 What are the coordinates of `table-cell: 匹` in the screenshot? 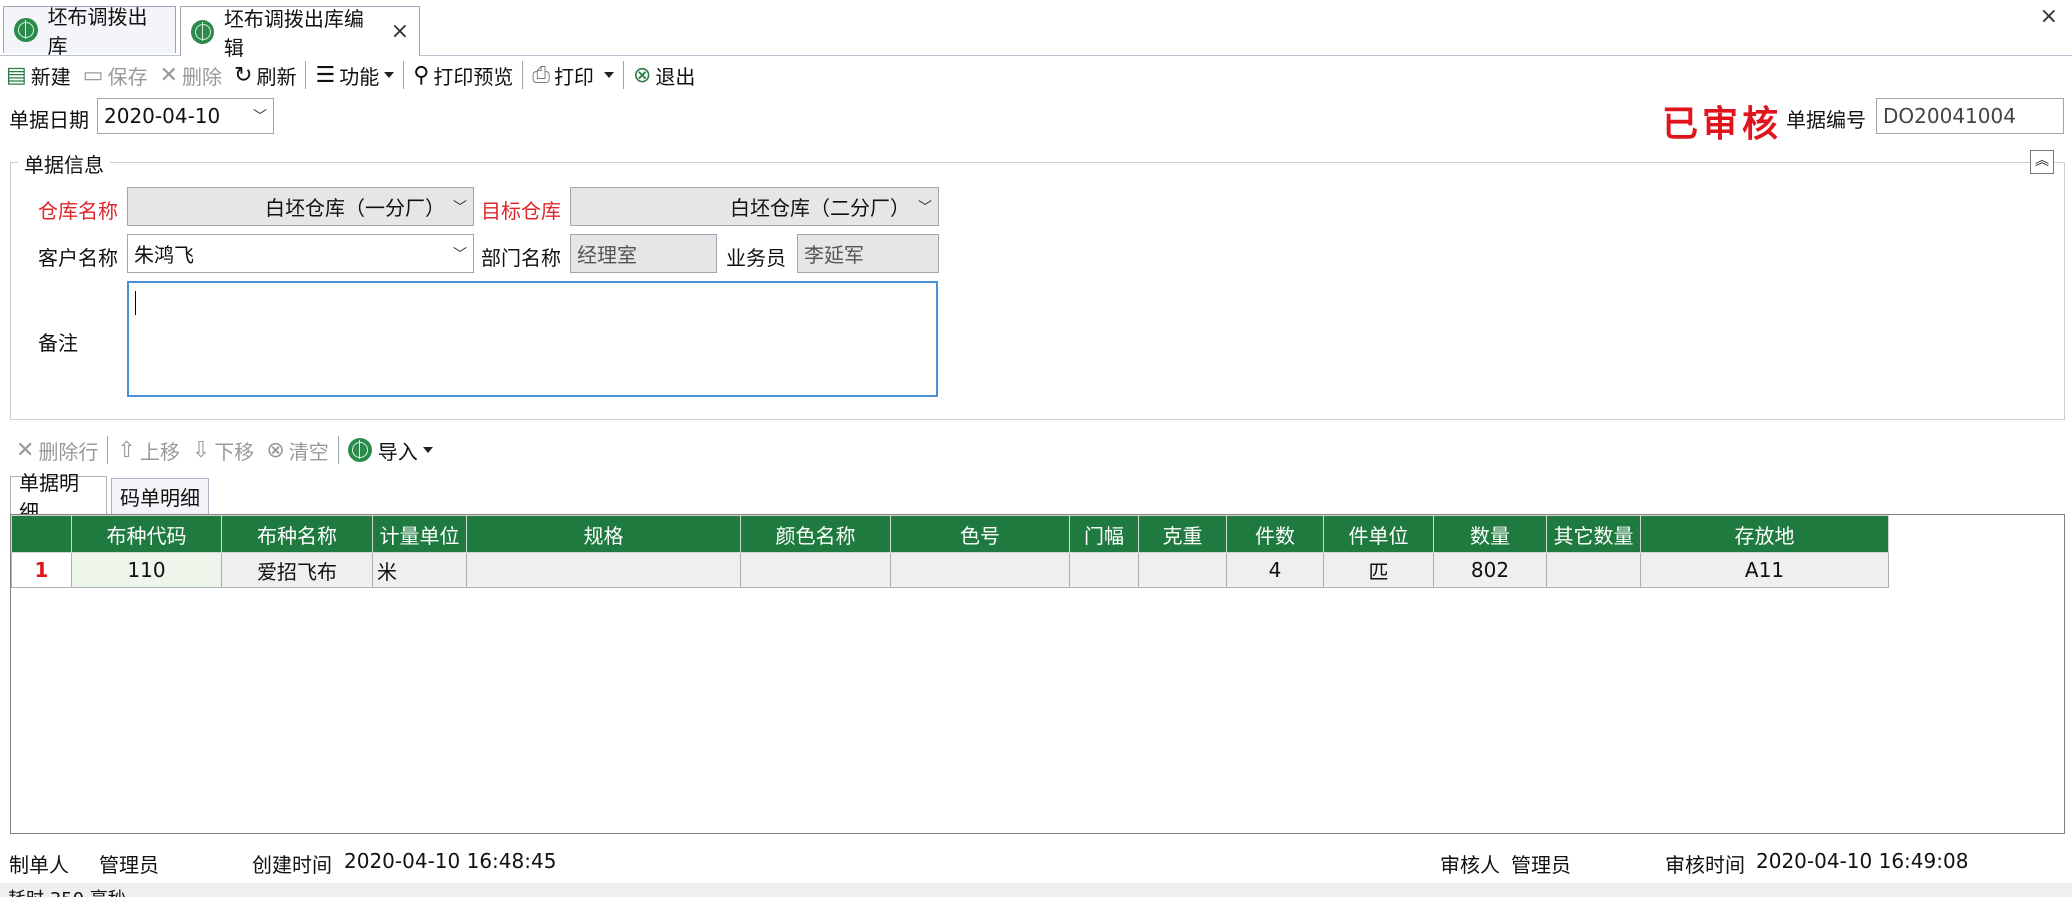 It's located at (1378, 570).